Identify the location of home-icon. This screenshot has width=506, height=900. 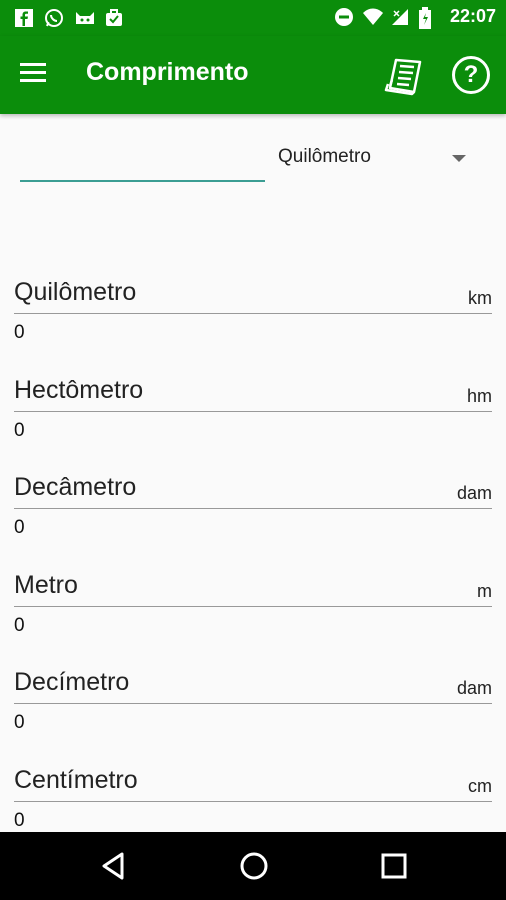
(254, 866).